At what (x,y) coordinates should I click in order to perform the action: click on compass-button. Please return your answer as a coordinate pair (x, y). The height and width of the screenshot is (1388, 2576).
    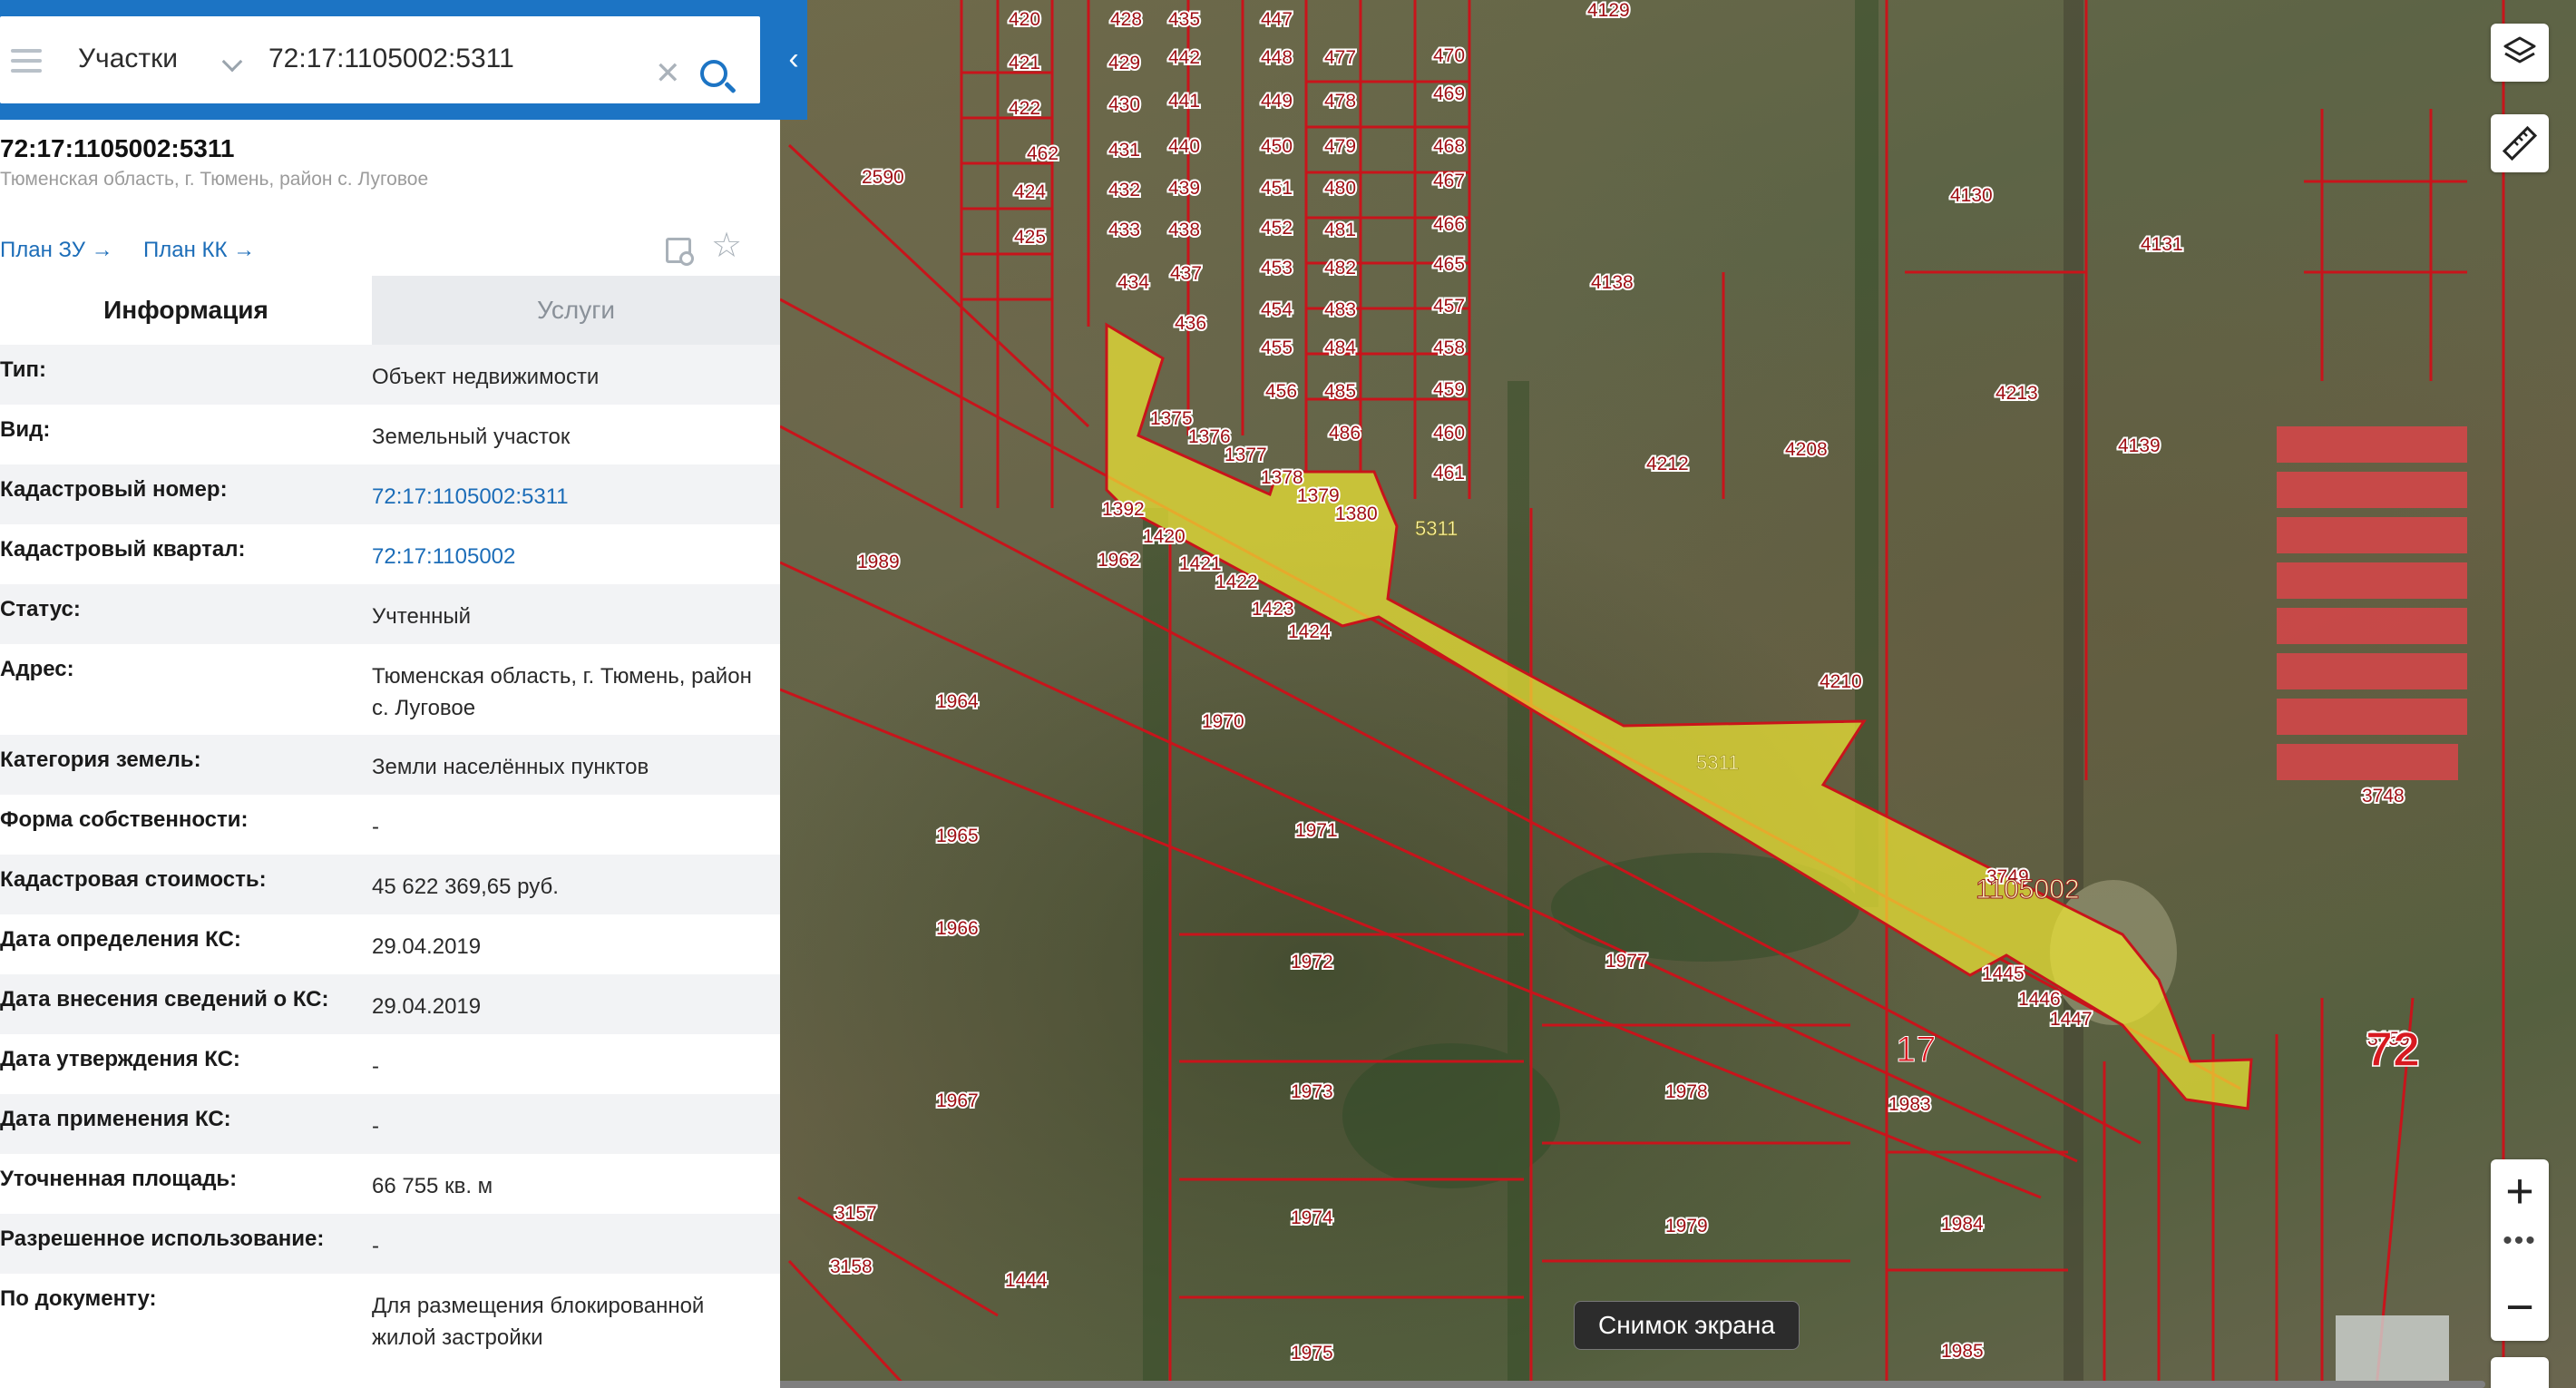
    Looking at the image, I should click on (2520, 1372).